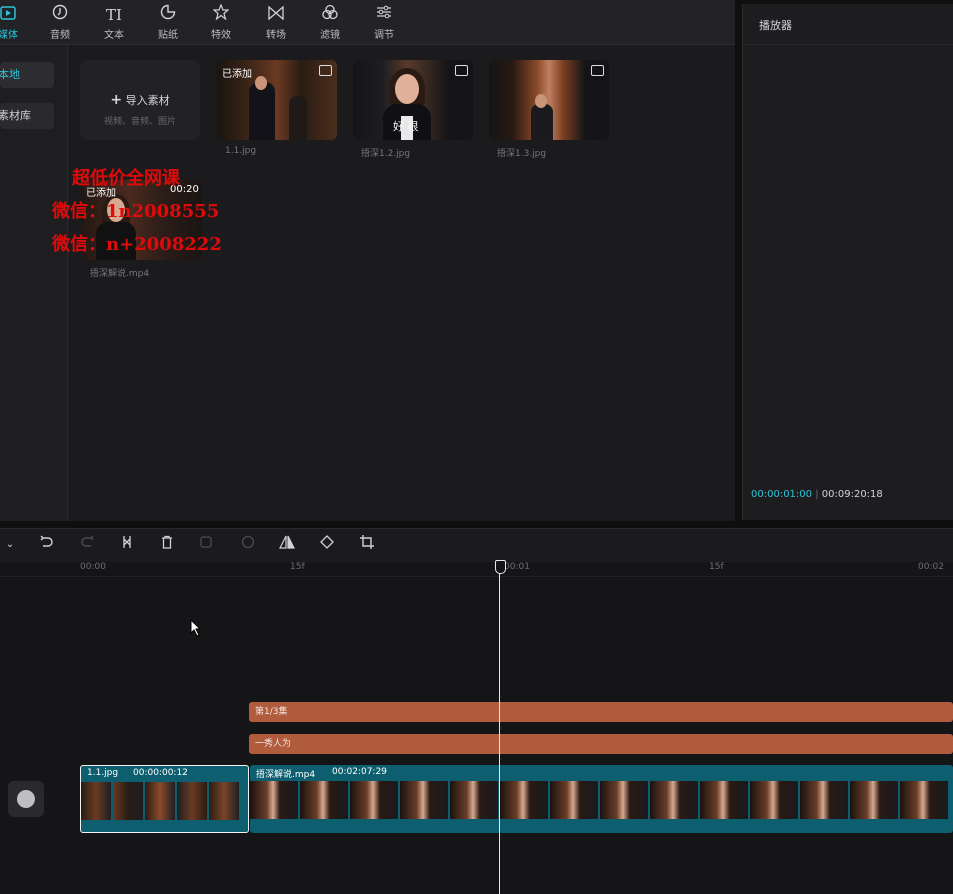 This screenshot has width=953, height=894. What do you see at coordinates (60, 15) in the screenshot?
I see `audio-icon` at bounding box center [60, 15].